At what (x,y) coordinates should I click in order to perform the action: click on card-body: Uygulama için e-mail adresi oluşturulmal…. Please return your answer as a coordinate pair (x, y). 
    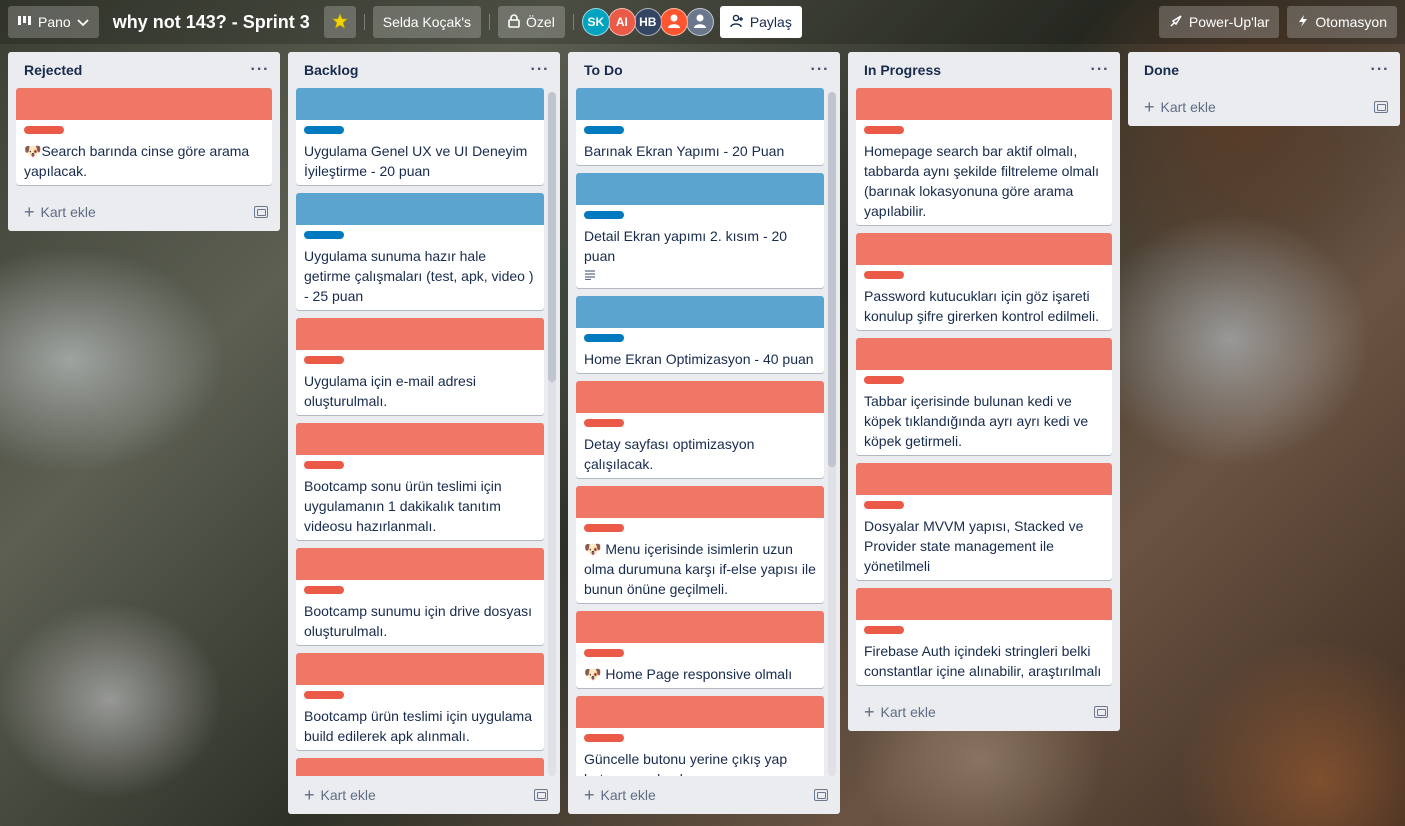
    Looking at the image, I should click on (420, 382).